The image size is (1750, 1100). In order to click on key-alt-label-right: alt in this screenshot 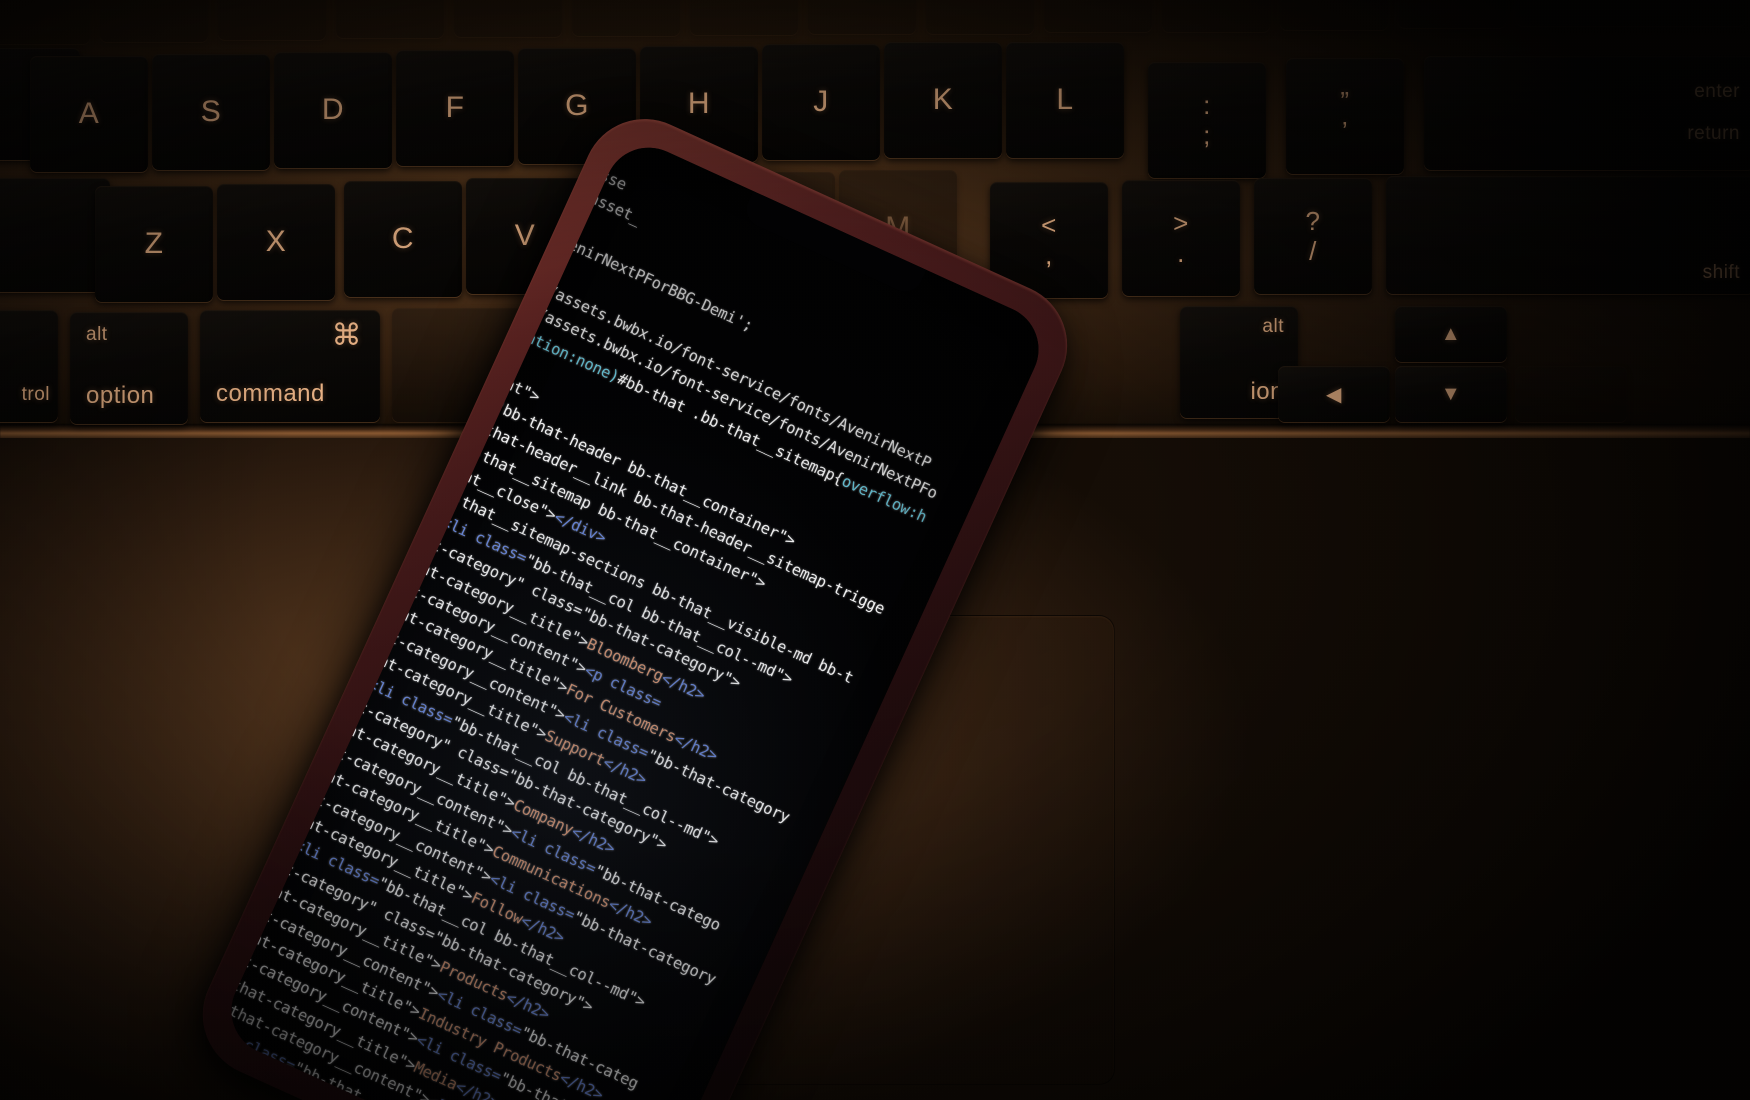, I will do `click(1273, 326)`.